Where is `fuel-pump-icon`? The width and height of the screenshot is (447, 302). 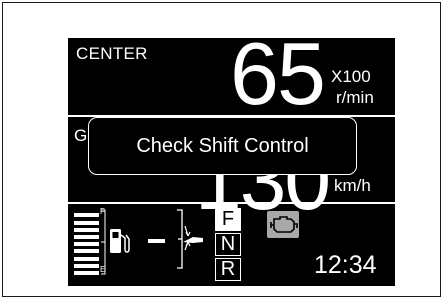
fuel-pump-icon is located at coordinates (120, 241).